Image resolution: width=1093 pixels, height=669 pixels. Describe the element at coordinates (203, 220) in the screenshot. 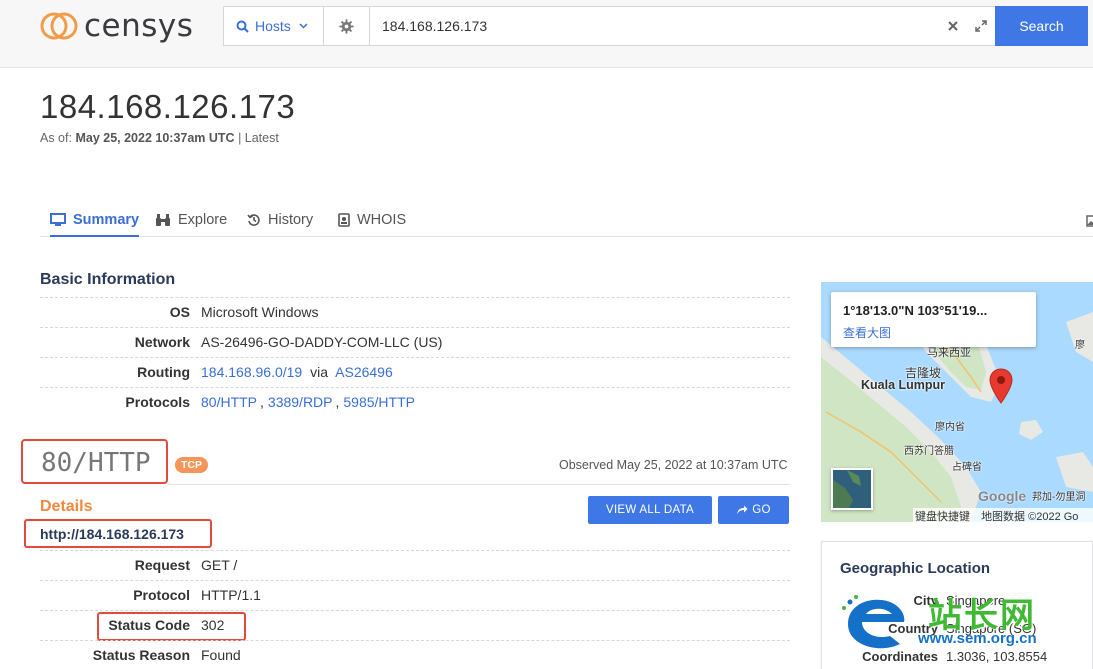

I see `tab-explore-label: Explore` at that location.